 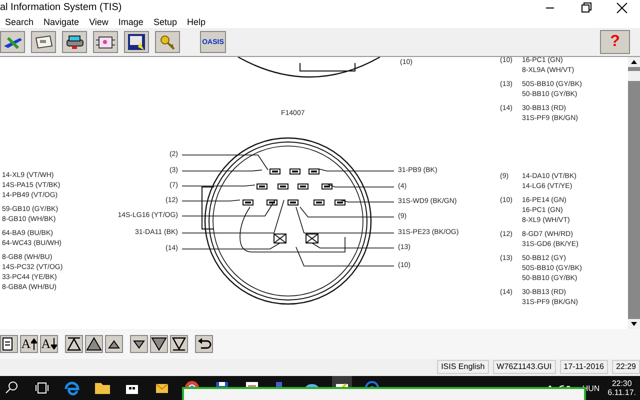 I want to click on status-field: 17-11-2016, so click(x=584, y=367).